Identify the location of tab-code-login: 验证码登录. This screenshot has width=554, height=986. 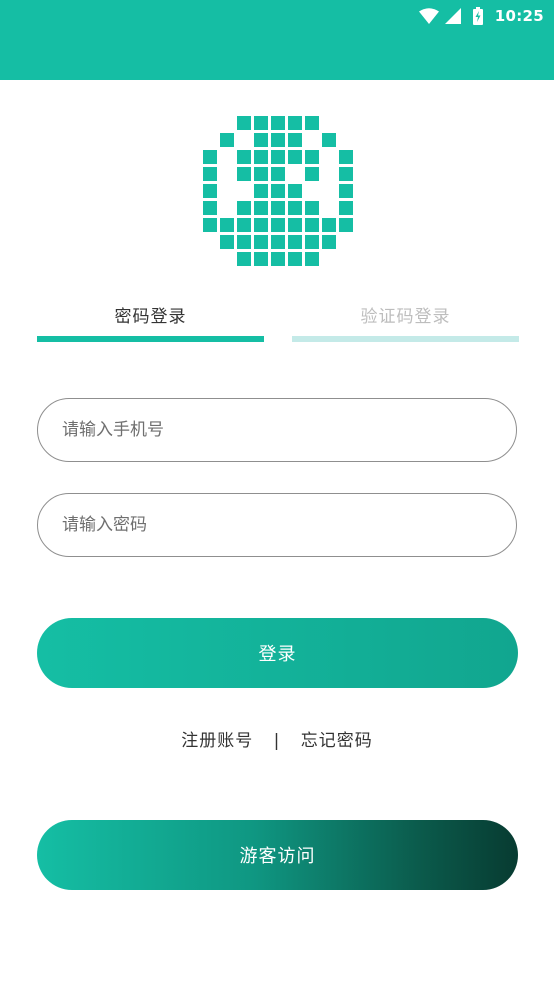
(405, 321).